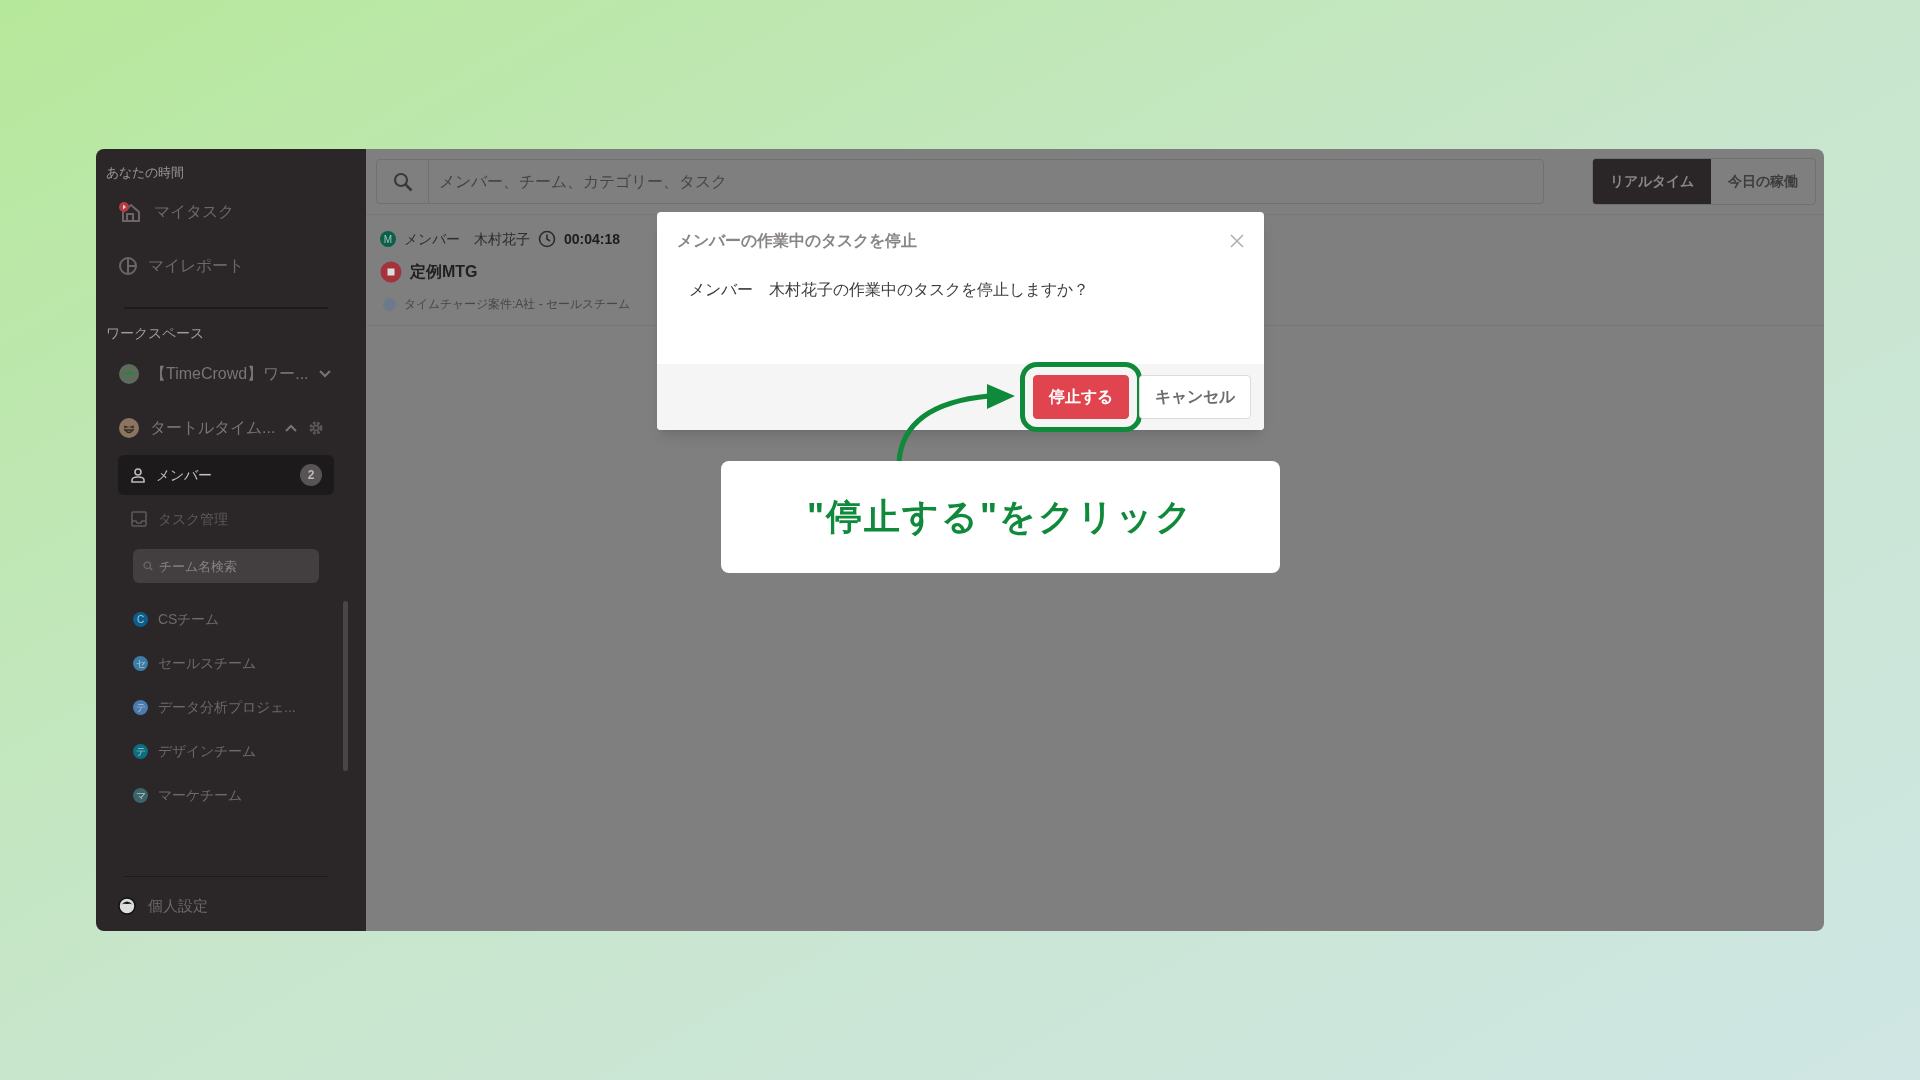 The image size is (1920, 1080). Describe the element at coordinates (1652, 181) in the screenshot. I see `view-tab: リアルタイム` at that location.